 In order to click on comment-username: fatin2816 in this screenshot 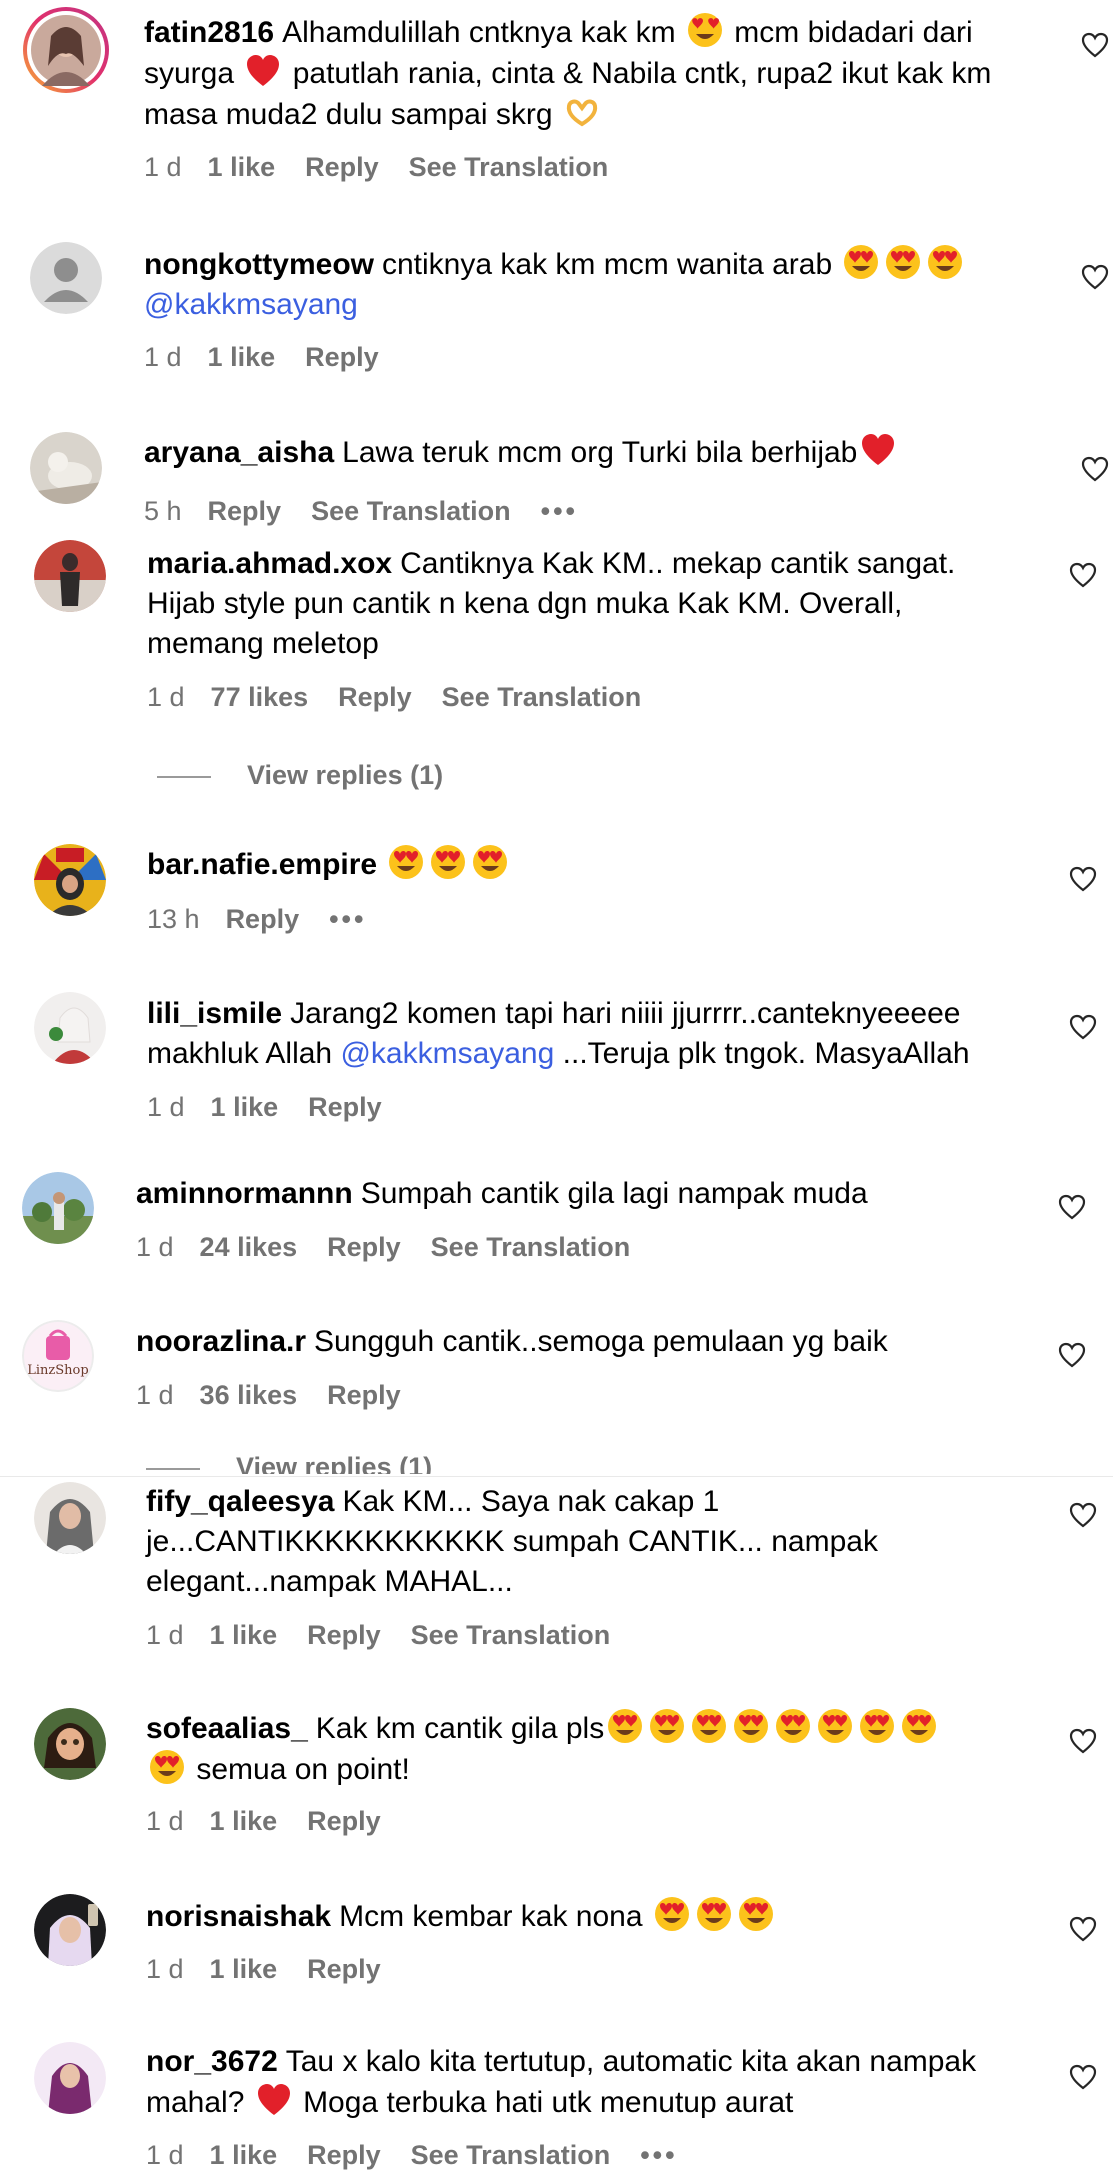, I will do `click(209, 32)`.